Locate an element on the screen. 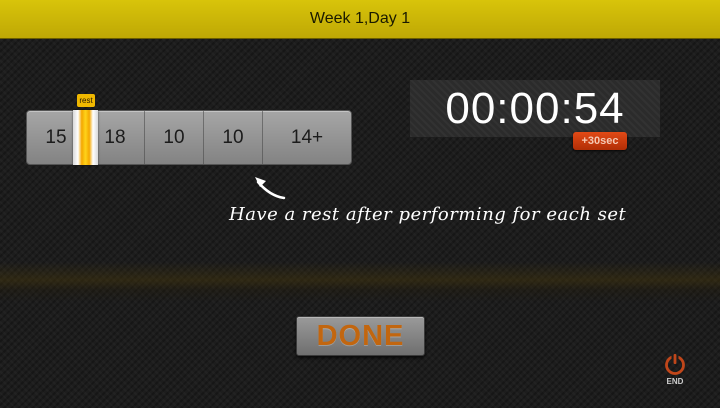 The width and height of the screenshot is (720, 408). done-button: DONE is located at coordinates (360, 336).